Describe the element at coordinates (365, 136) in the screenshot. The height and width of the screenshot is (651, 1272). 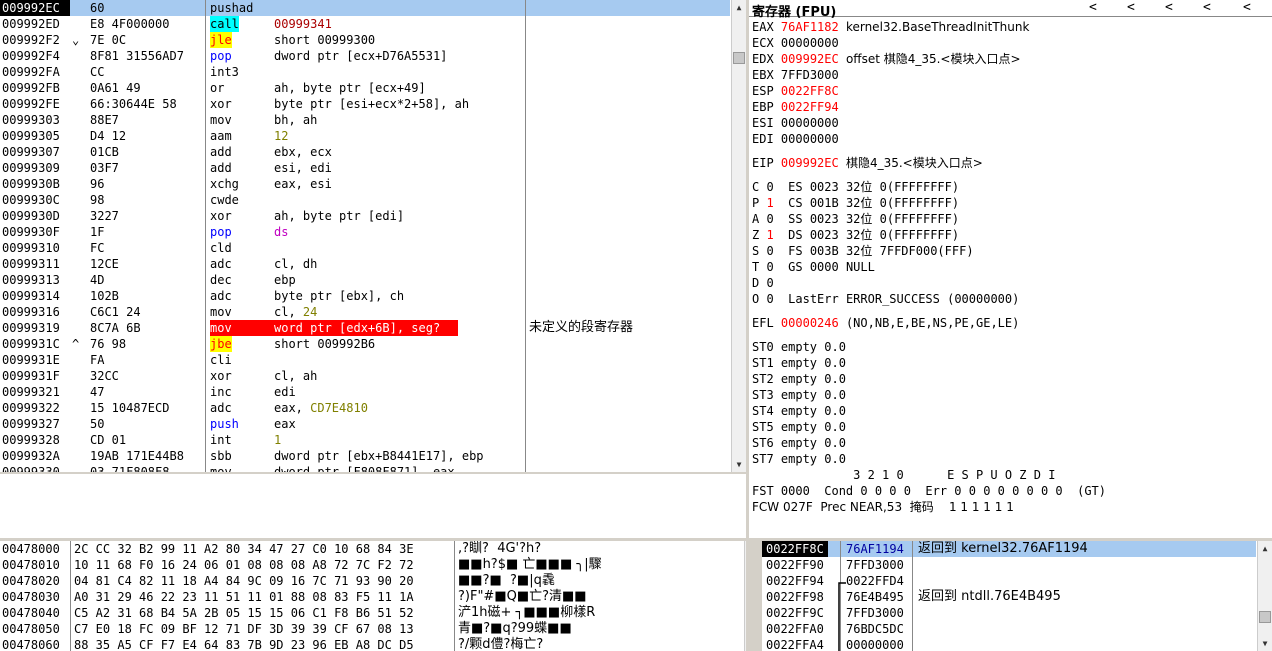
I see `disasm-row: 00999305 D4 12 aam 12` at that location.